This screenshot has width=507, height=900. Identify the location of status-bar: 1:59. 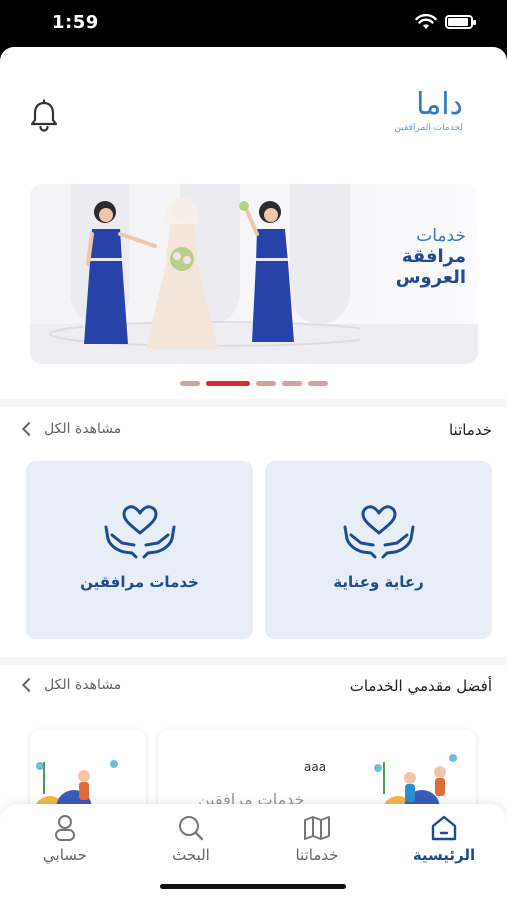
(253, 23).